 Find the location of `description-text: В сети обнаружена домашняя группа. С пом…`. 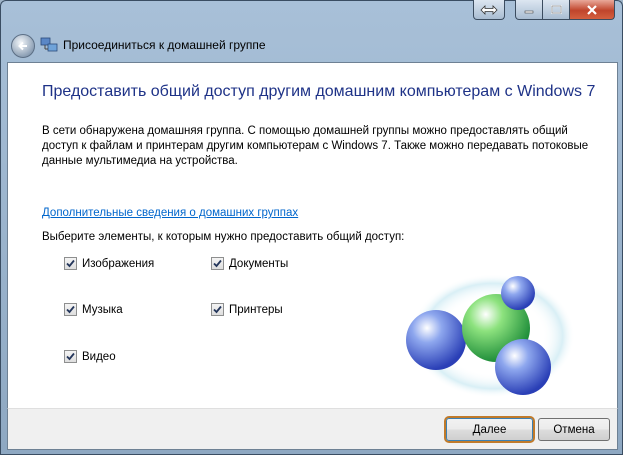

description-text: В сети обнаружена домашняя группа. С пом… is located at coordinates (315, 146).